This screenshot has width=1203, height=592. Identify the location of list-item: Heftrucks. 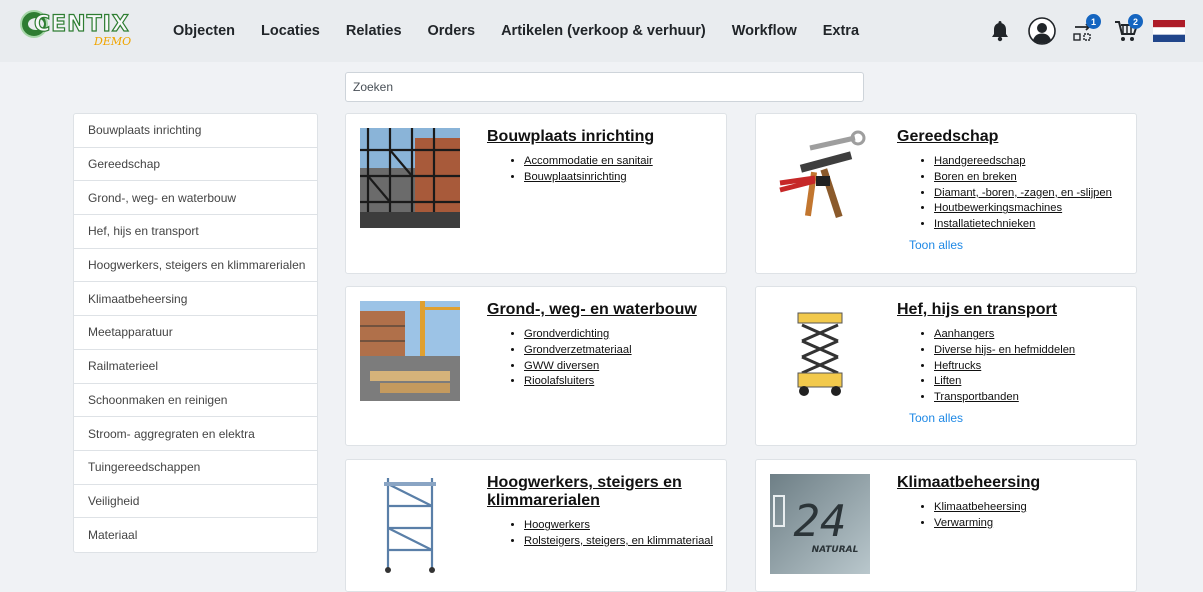
(1004, 367).